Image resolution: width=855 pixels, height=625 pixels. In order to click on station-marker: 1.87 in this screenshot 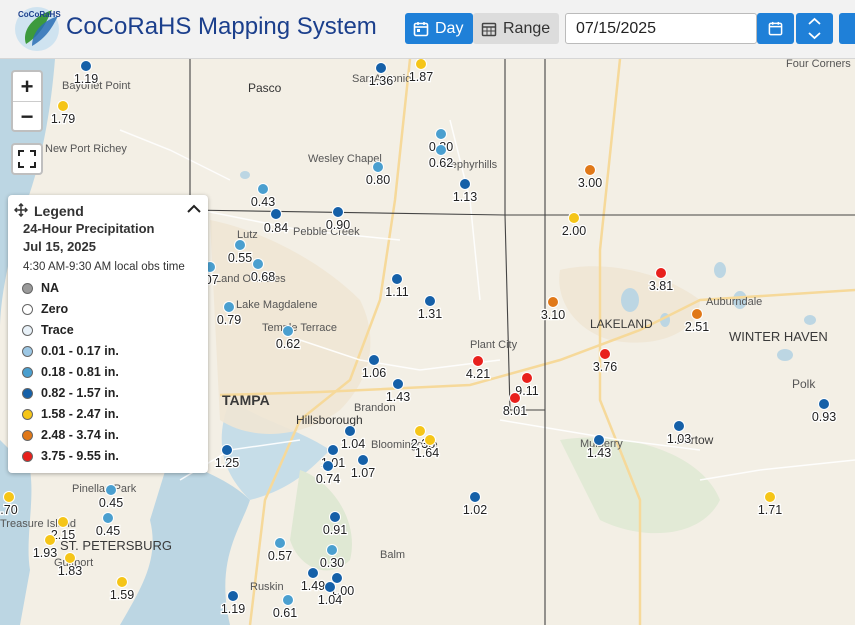, I will do `click(421, 72)`.